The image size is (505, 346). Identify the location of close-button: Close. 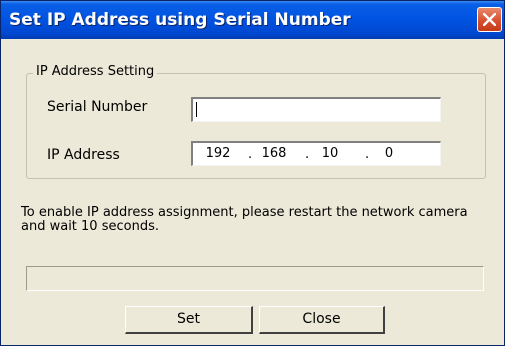
(322, 320).